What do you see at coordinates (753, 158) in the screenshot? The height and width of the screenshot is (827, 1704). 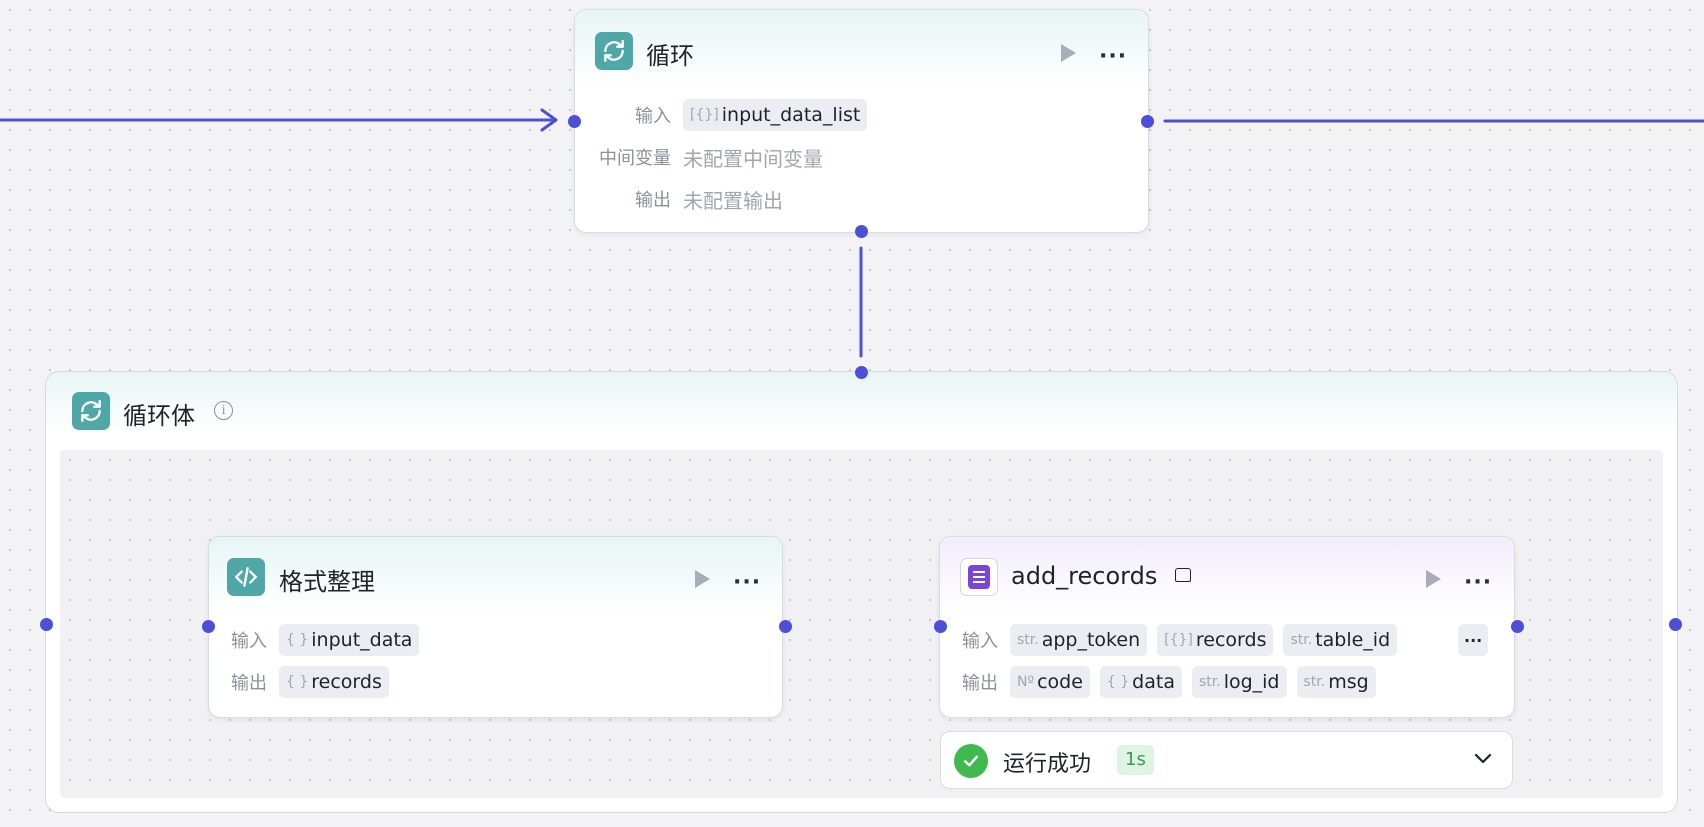 I see `loop-mid-var-value: 未配置中间变量` at bounding box center [753, 158].